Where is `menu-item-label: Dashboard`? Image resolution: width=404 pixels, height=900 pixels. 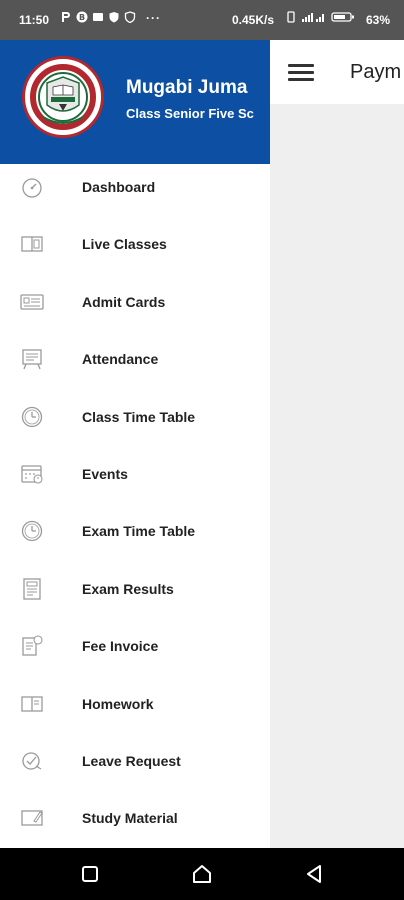
menu-item-label: Dashboard is located at coordinates (119, 187).